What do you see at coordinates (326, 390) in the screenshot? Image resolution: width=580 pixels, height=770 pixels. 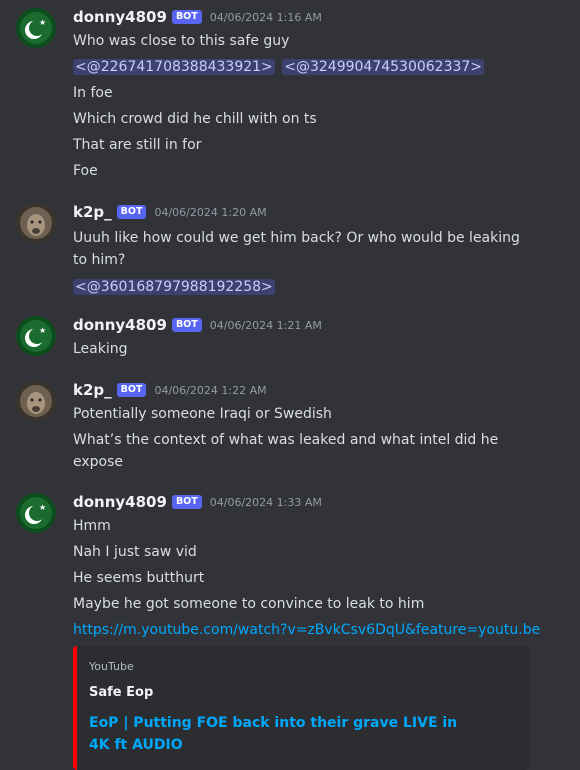 I see `message-header: k2p_ BOT 04/06/2024 1:22 AM` at bounding box center [326, 390].